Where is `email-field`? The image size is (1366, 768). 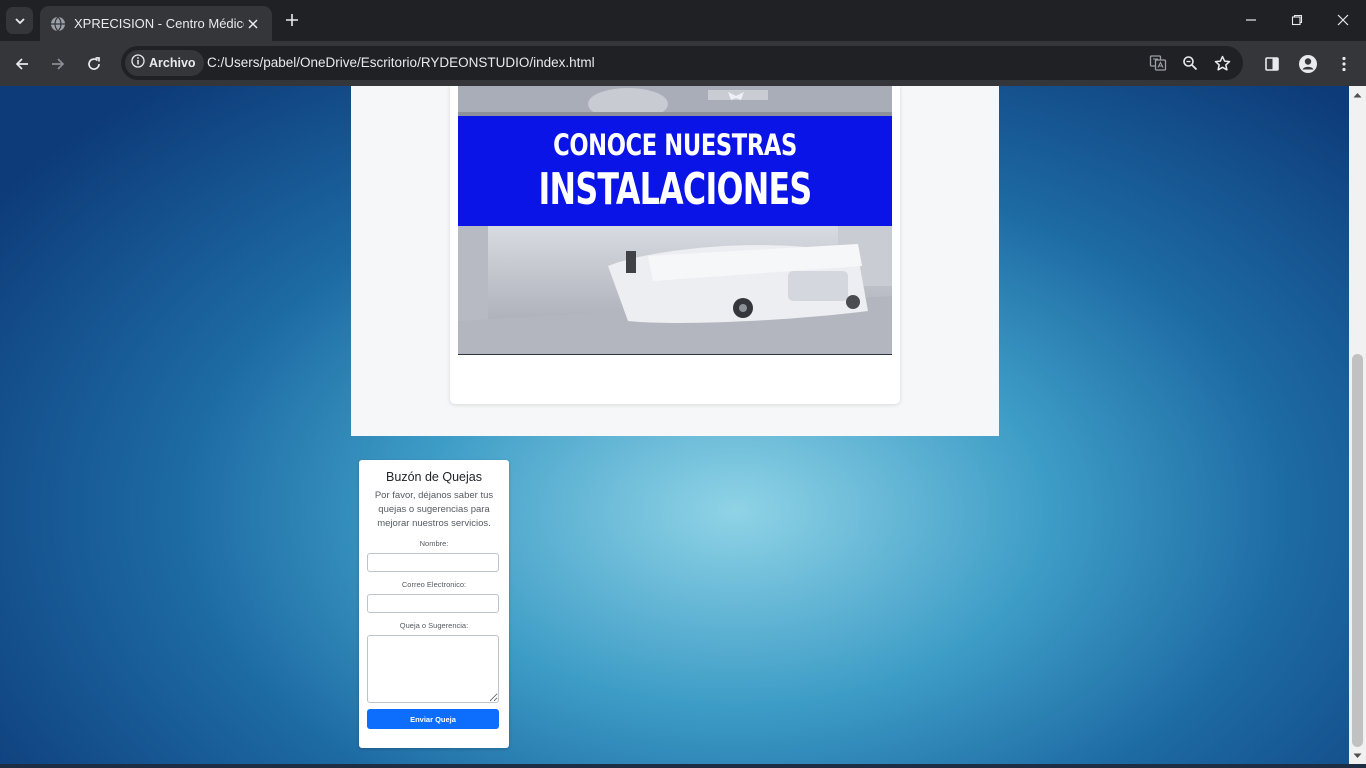 email-field is located at coordinates (433, 603).